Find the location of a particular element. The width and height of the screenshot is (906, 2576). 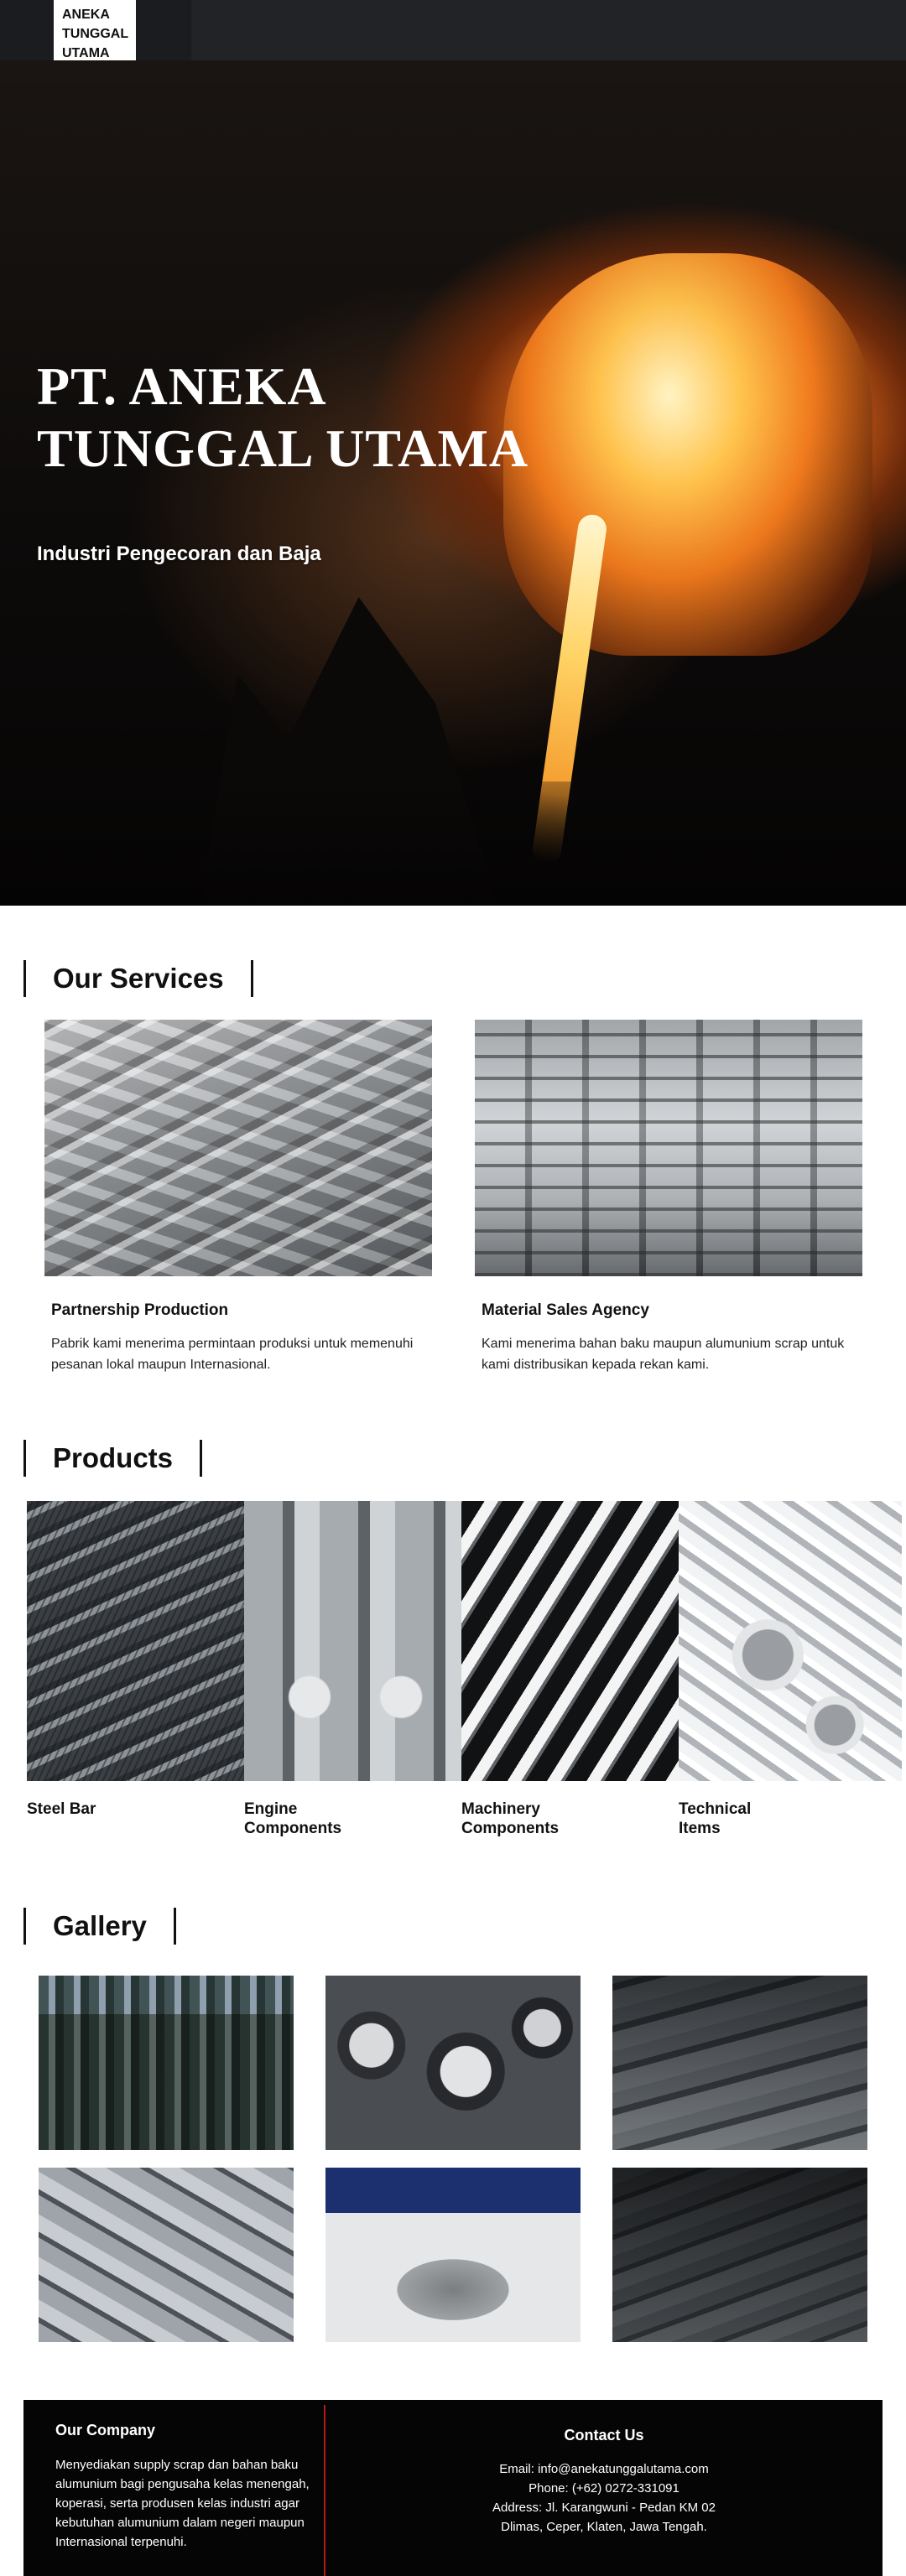

hero-subtitle: Industri Pengecoran dan Baja is located at coordinates (179, 554).